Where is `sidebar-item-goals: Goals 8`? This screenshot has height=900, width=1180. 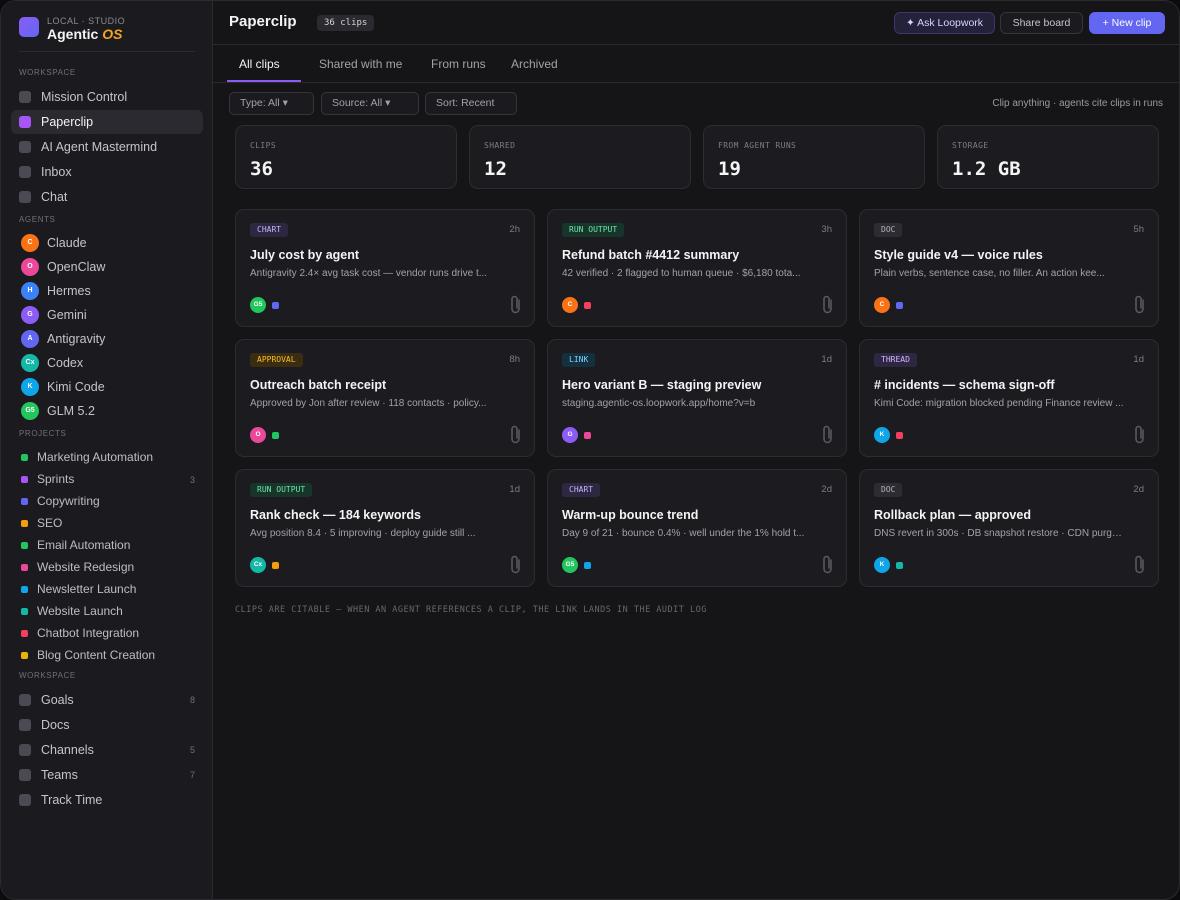
sidebar-item-goals: Goals 8 is located at coordinates (107, 700).